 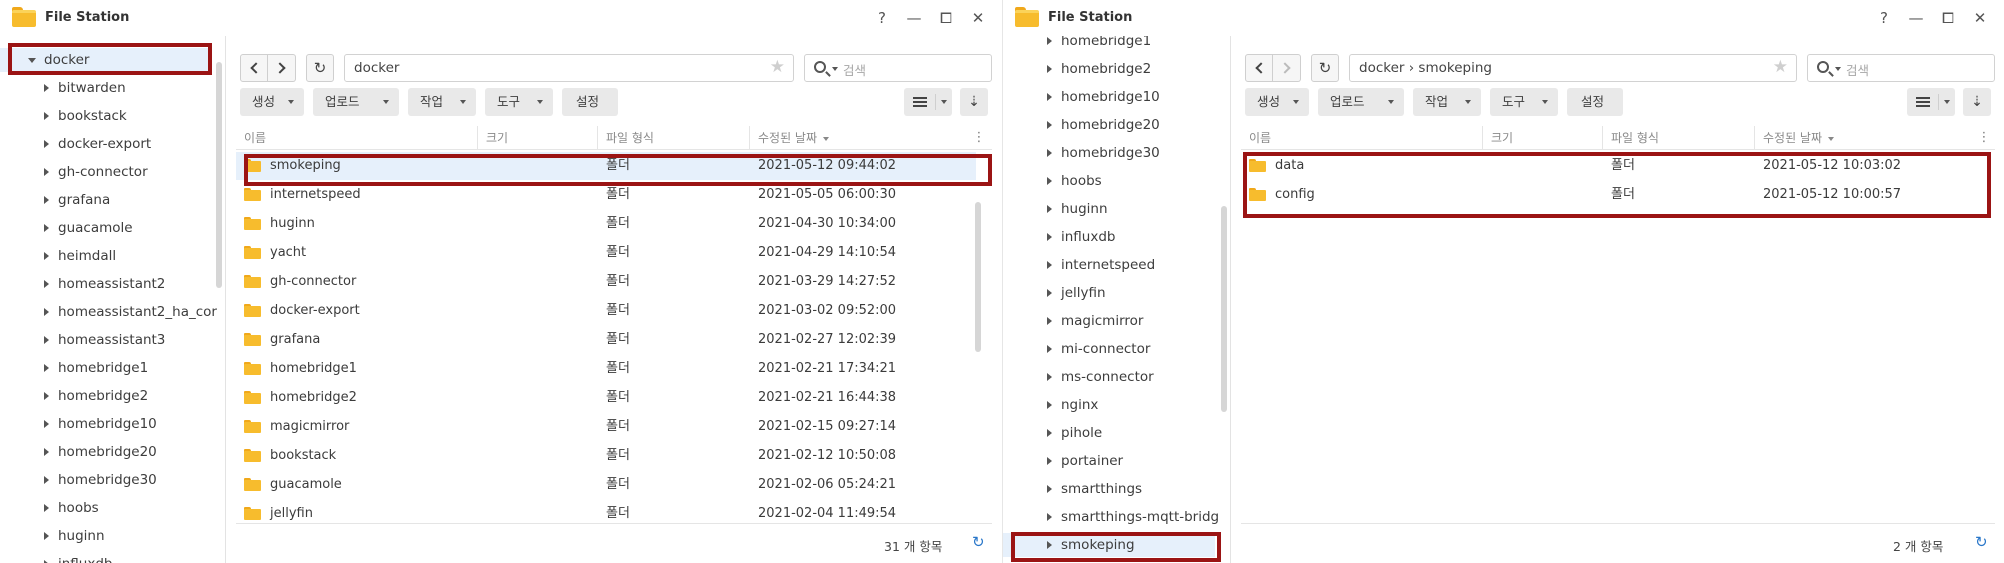 I want to click on tree-item: smartthings-mqtt-bridg, so click(x=1111, y=517).